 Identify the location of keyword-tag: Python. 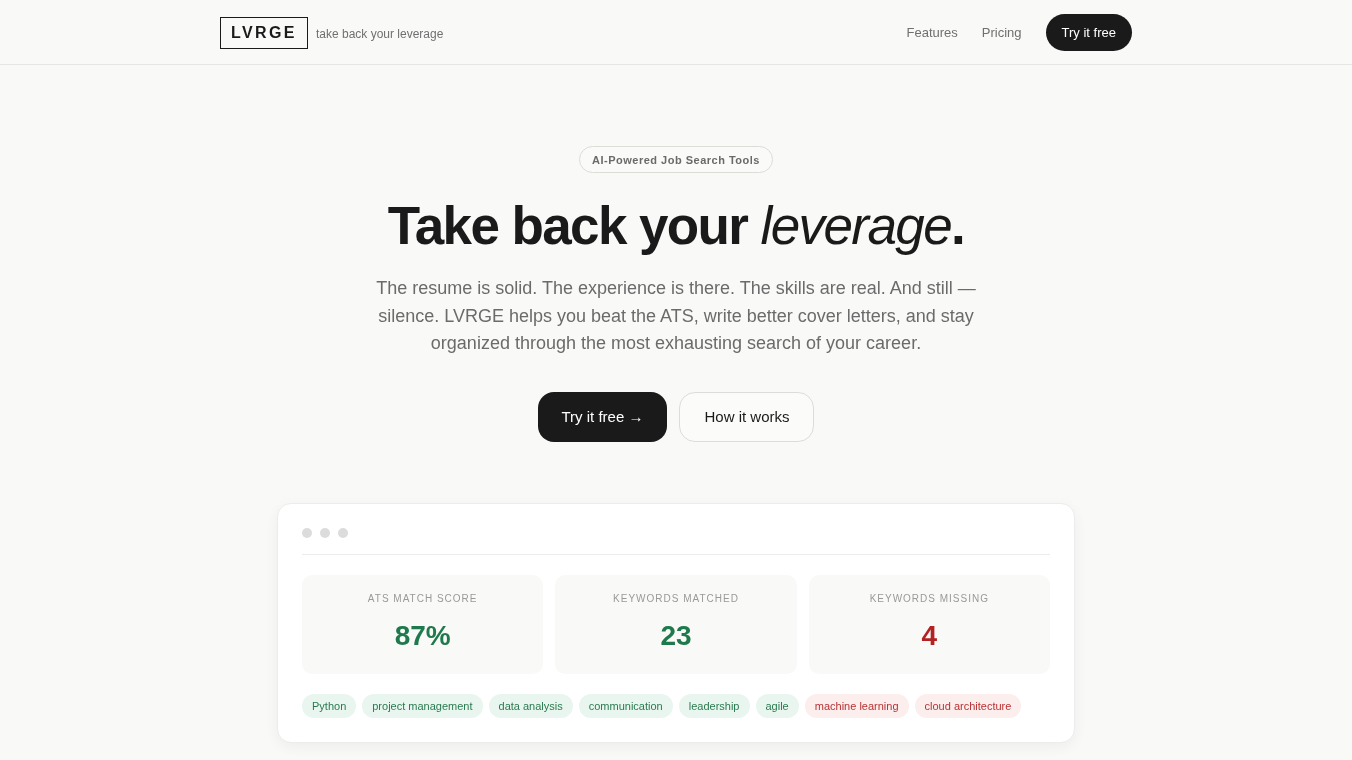
(329, 705).